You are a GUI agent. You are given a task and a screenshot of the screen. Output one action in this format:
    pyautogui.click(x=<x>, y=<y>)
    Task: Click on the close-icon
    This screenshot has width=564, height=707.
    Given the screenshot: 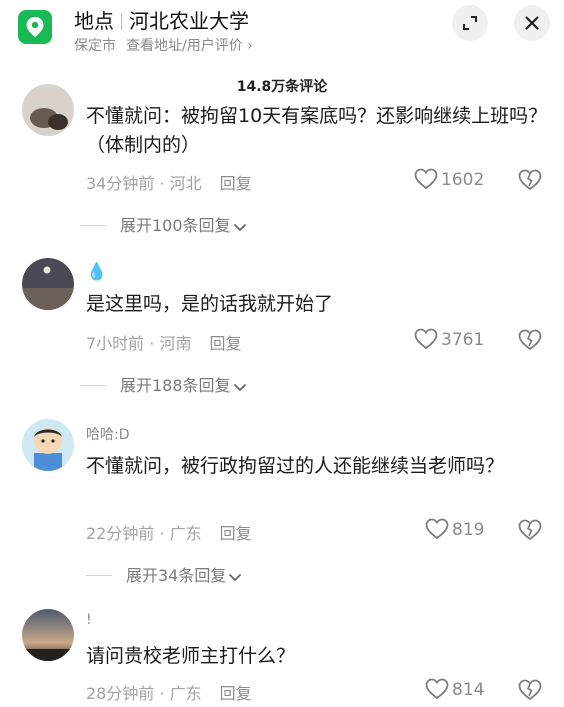 What is the action you would take?
    pyautogui.click(x=532, y=23)
    